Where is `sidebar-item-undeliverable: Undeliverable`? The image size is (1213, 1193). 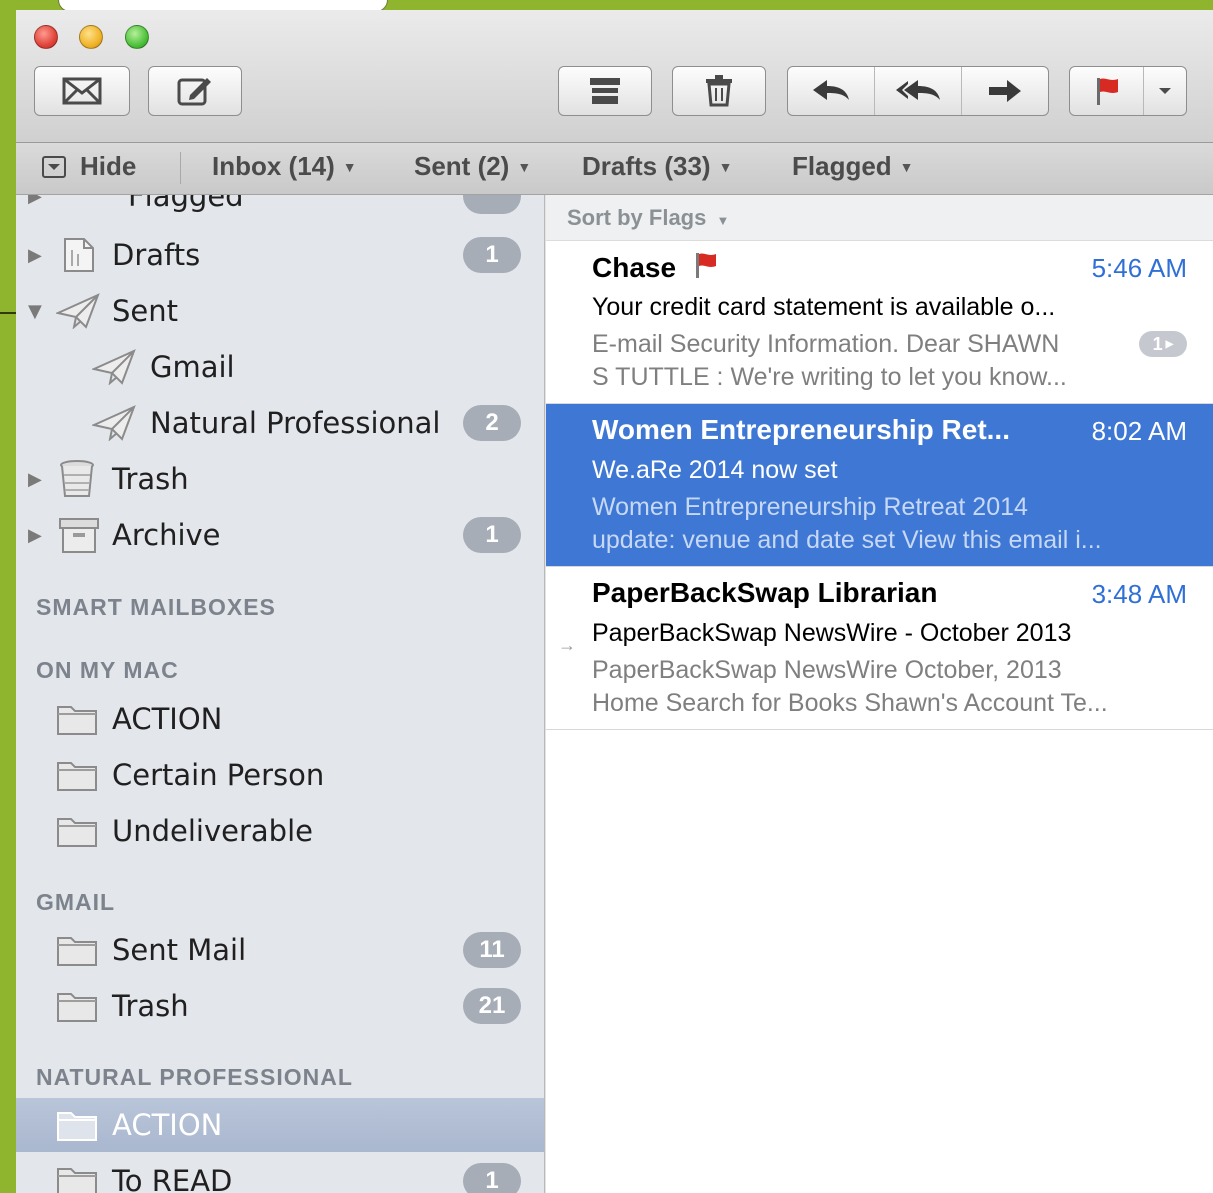
sidebar-item-undeliverable: Undeliverable is located at coordinates (280, 831).